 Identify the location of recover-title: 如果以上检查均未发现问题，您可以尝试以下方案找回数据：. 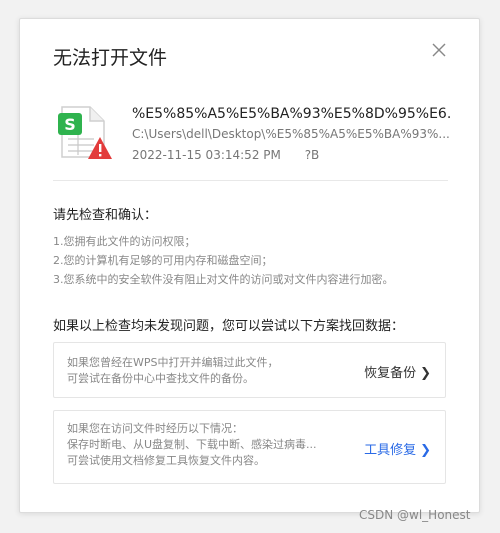
(229, 326).